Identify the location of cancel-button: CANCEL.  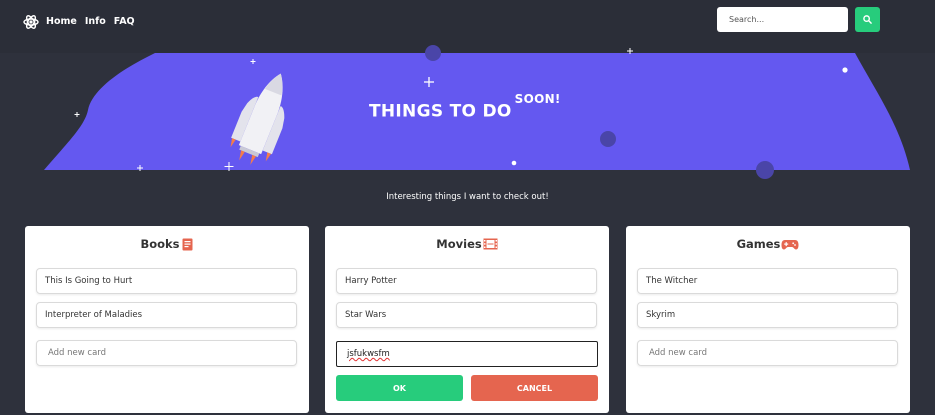
(534, 388).